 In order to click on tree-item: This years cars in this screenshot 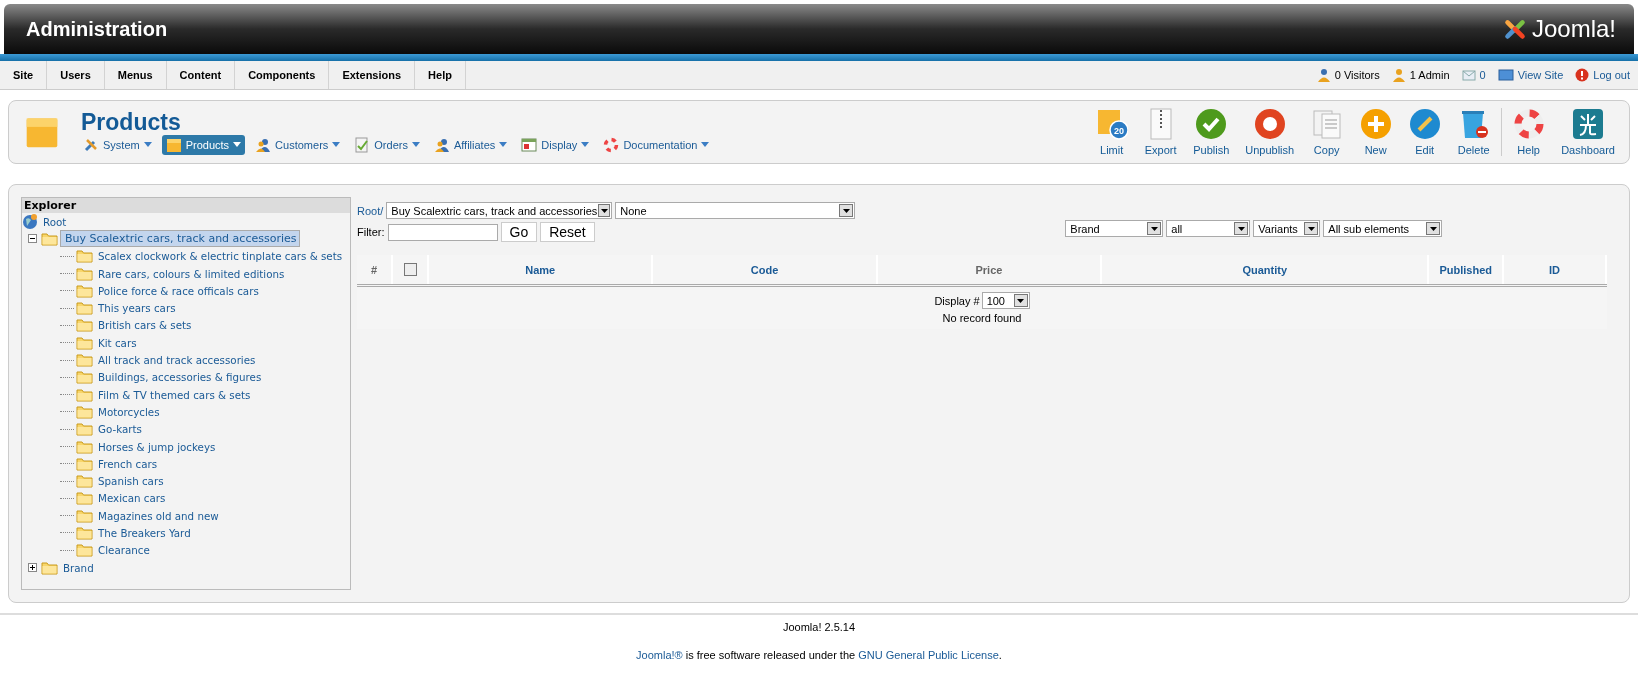, I will do `click(137, 308)`.